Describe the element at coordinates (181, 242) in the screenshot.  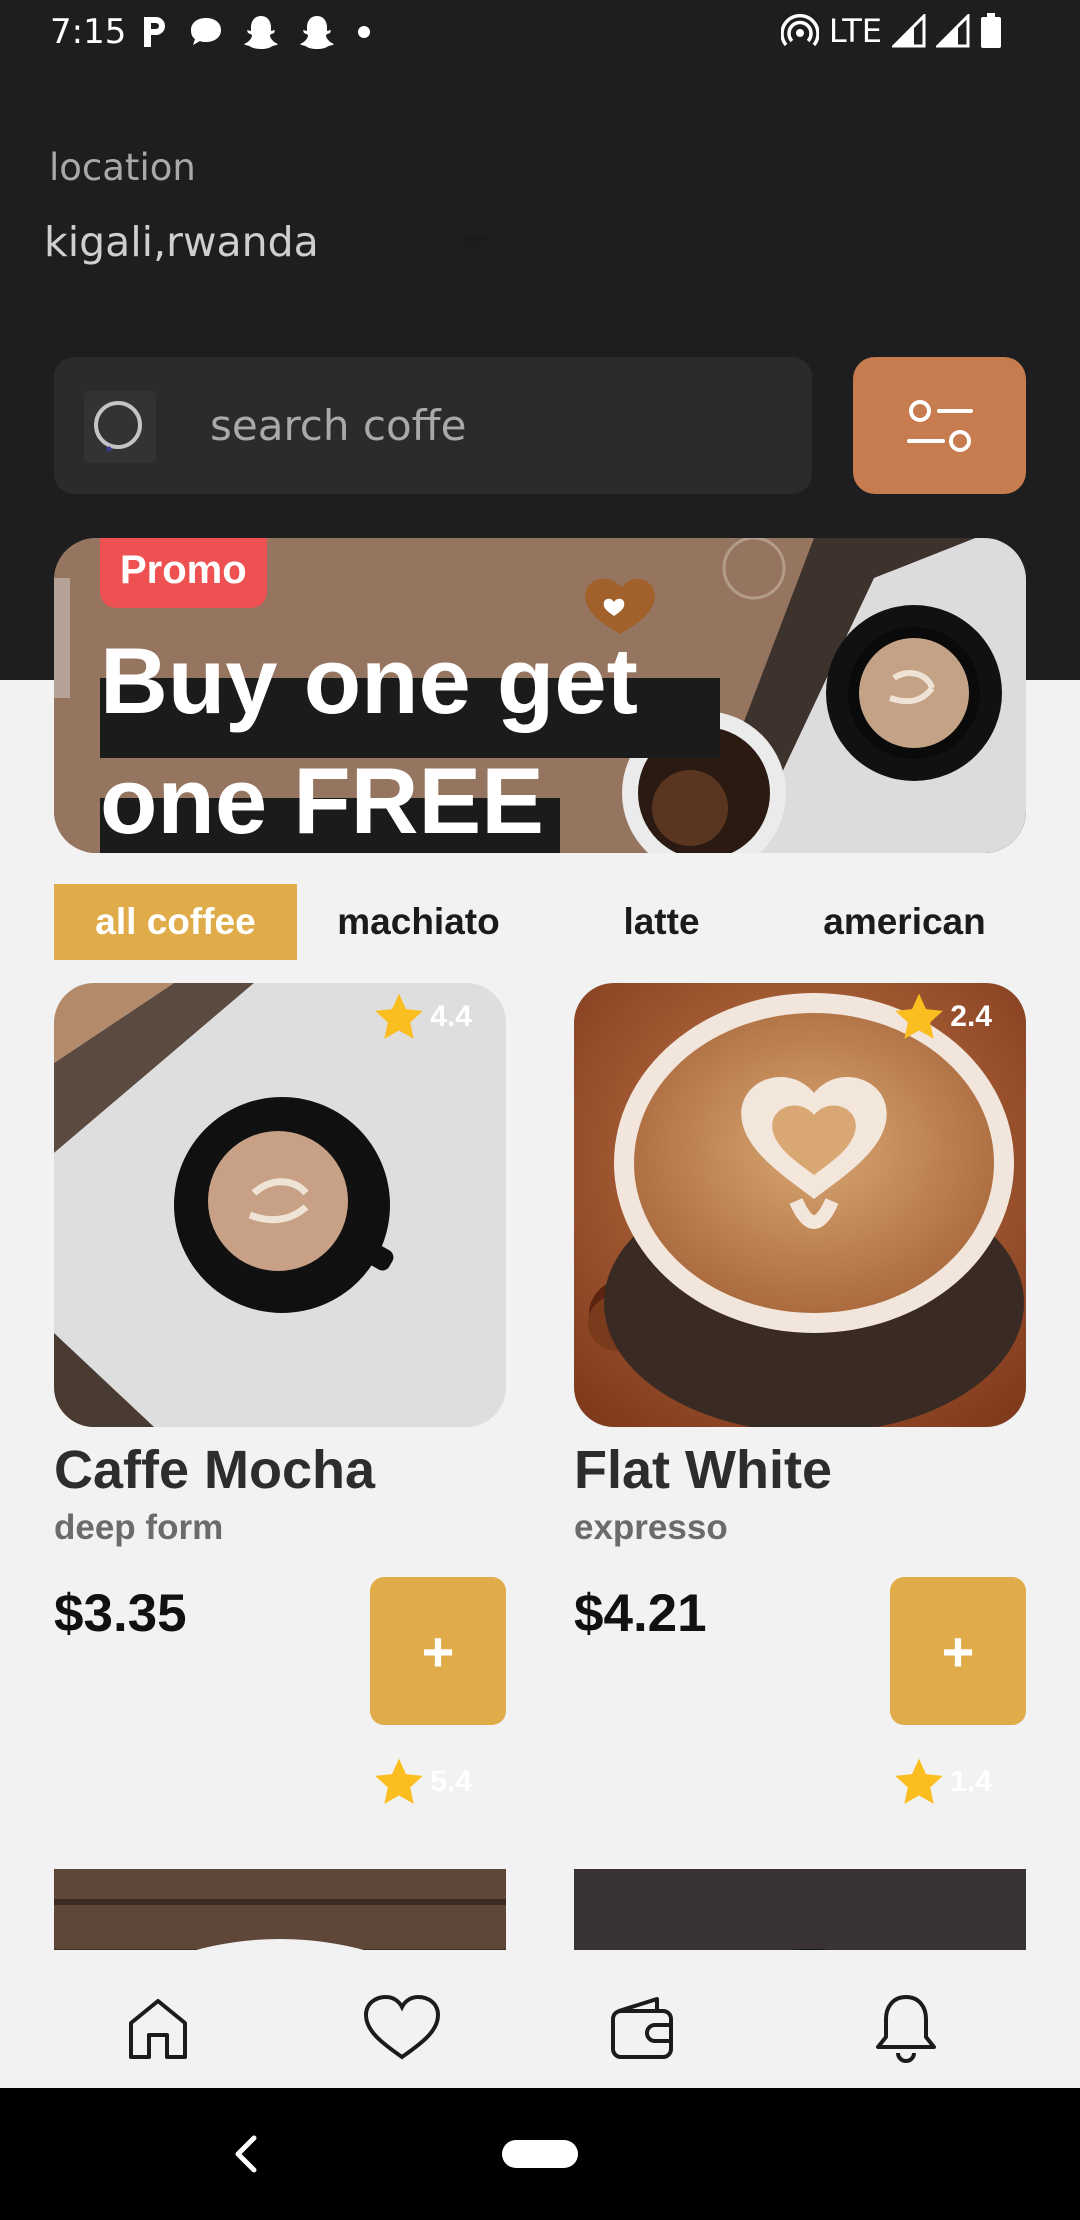
I see `location-selector: kigali,rwanda` at that location.